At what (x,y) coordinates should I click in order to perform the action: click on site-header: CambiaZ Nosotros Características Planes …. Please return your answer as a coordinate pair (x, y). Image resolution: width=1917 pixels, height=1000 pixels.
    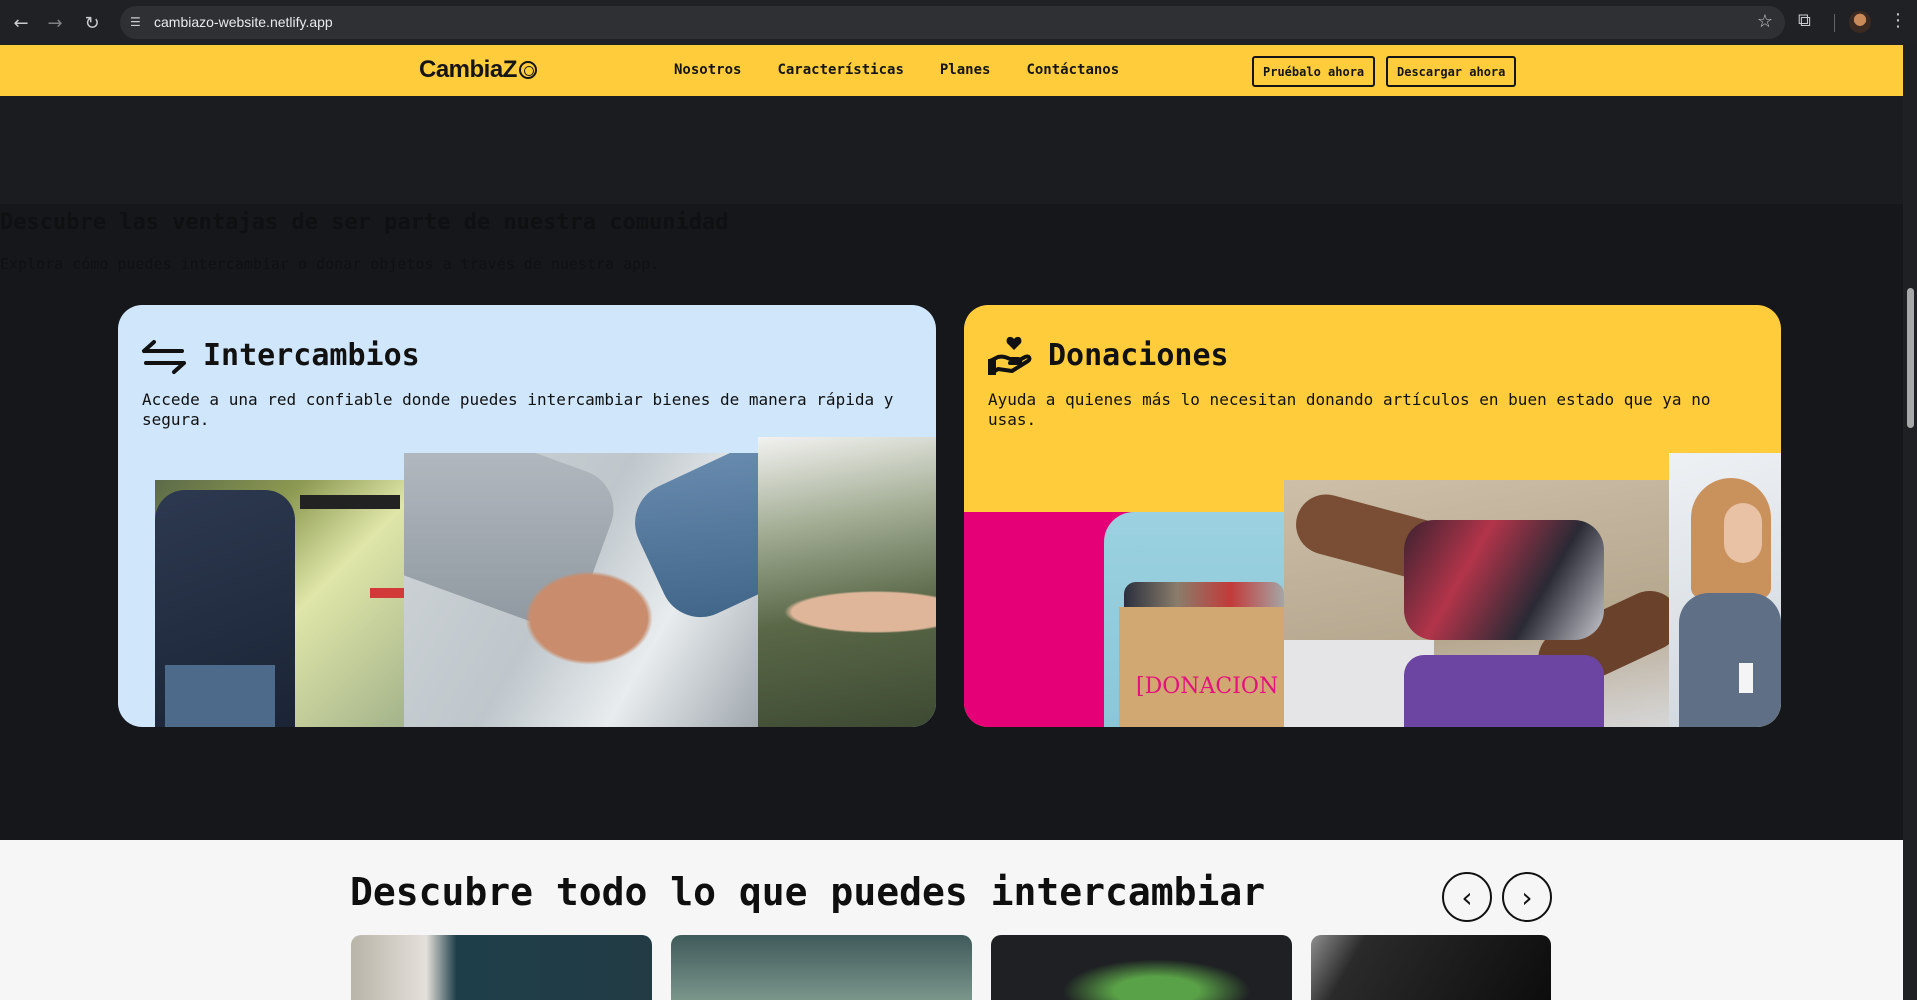
    Looking at the image, I should click on (951, 70).